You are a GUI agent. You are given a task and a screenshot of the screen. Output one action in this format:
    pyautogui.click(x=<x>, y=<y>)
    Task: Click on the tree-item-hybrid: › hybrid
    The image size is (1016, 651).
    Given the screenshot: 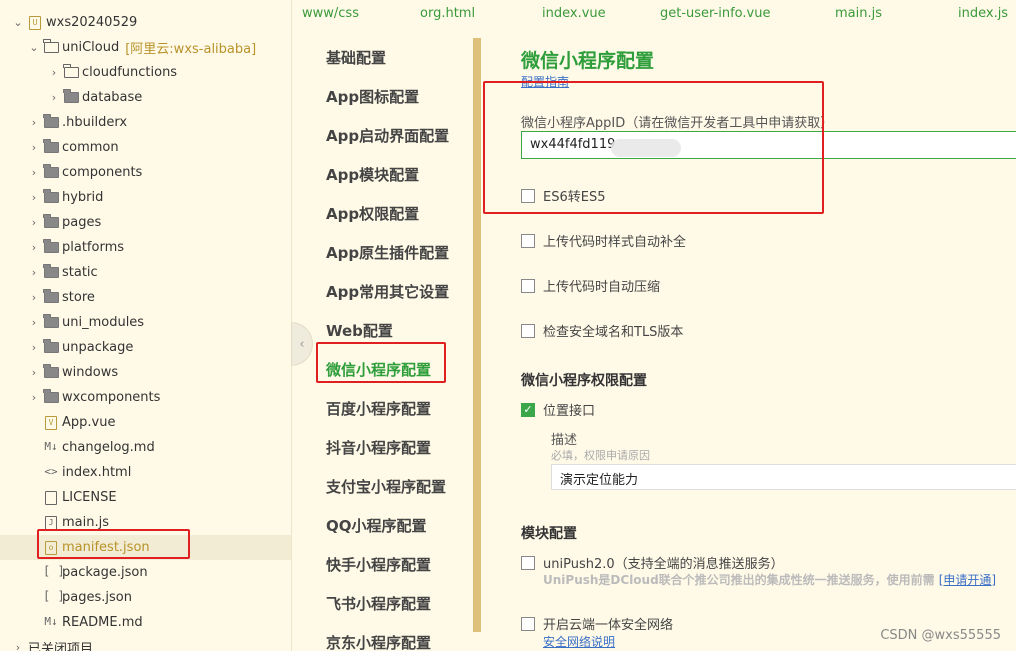 What is the action you would take?
    pyautogui.click(x=145, y=197)
    